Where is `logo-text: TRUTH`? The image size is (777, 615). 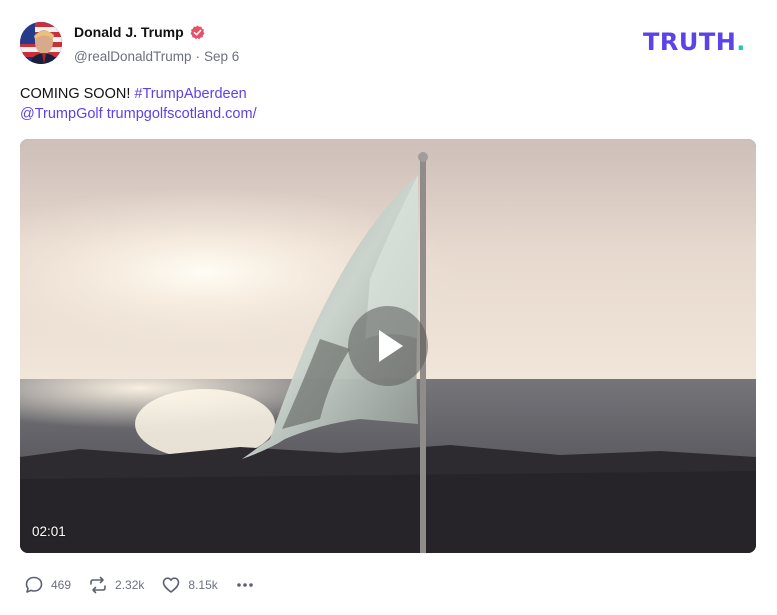 logo-text: TRUTH is located at coordinates (690, 42).